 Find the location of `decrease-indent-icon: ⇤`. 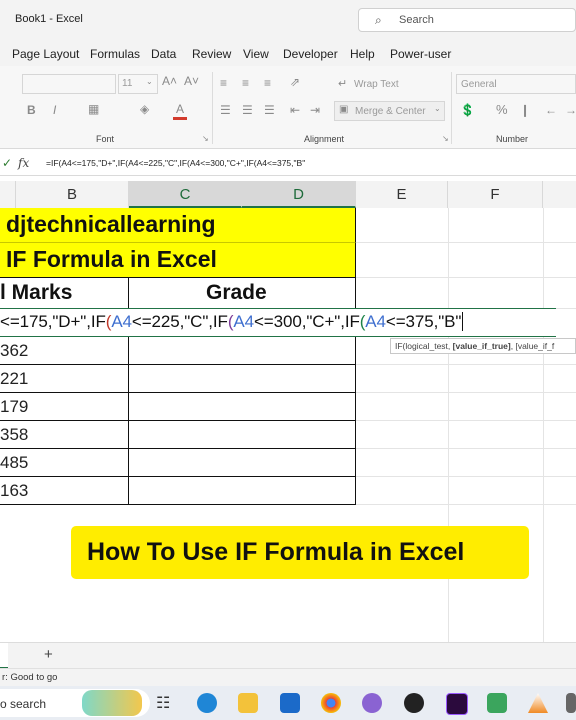

decrease-indent-icon: ⇤ is located at coordinates (295, 110).